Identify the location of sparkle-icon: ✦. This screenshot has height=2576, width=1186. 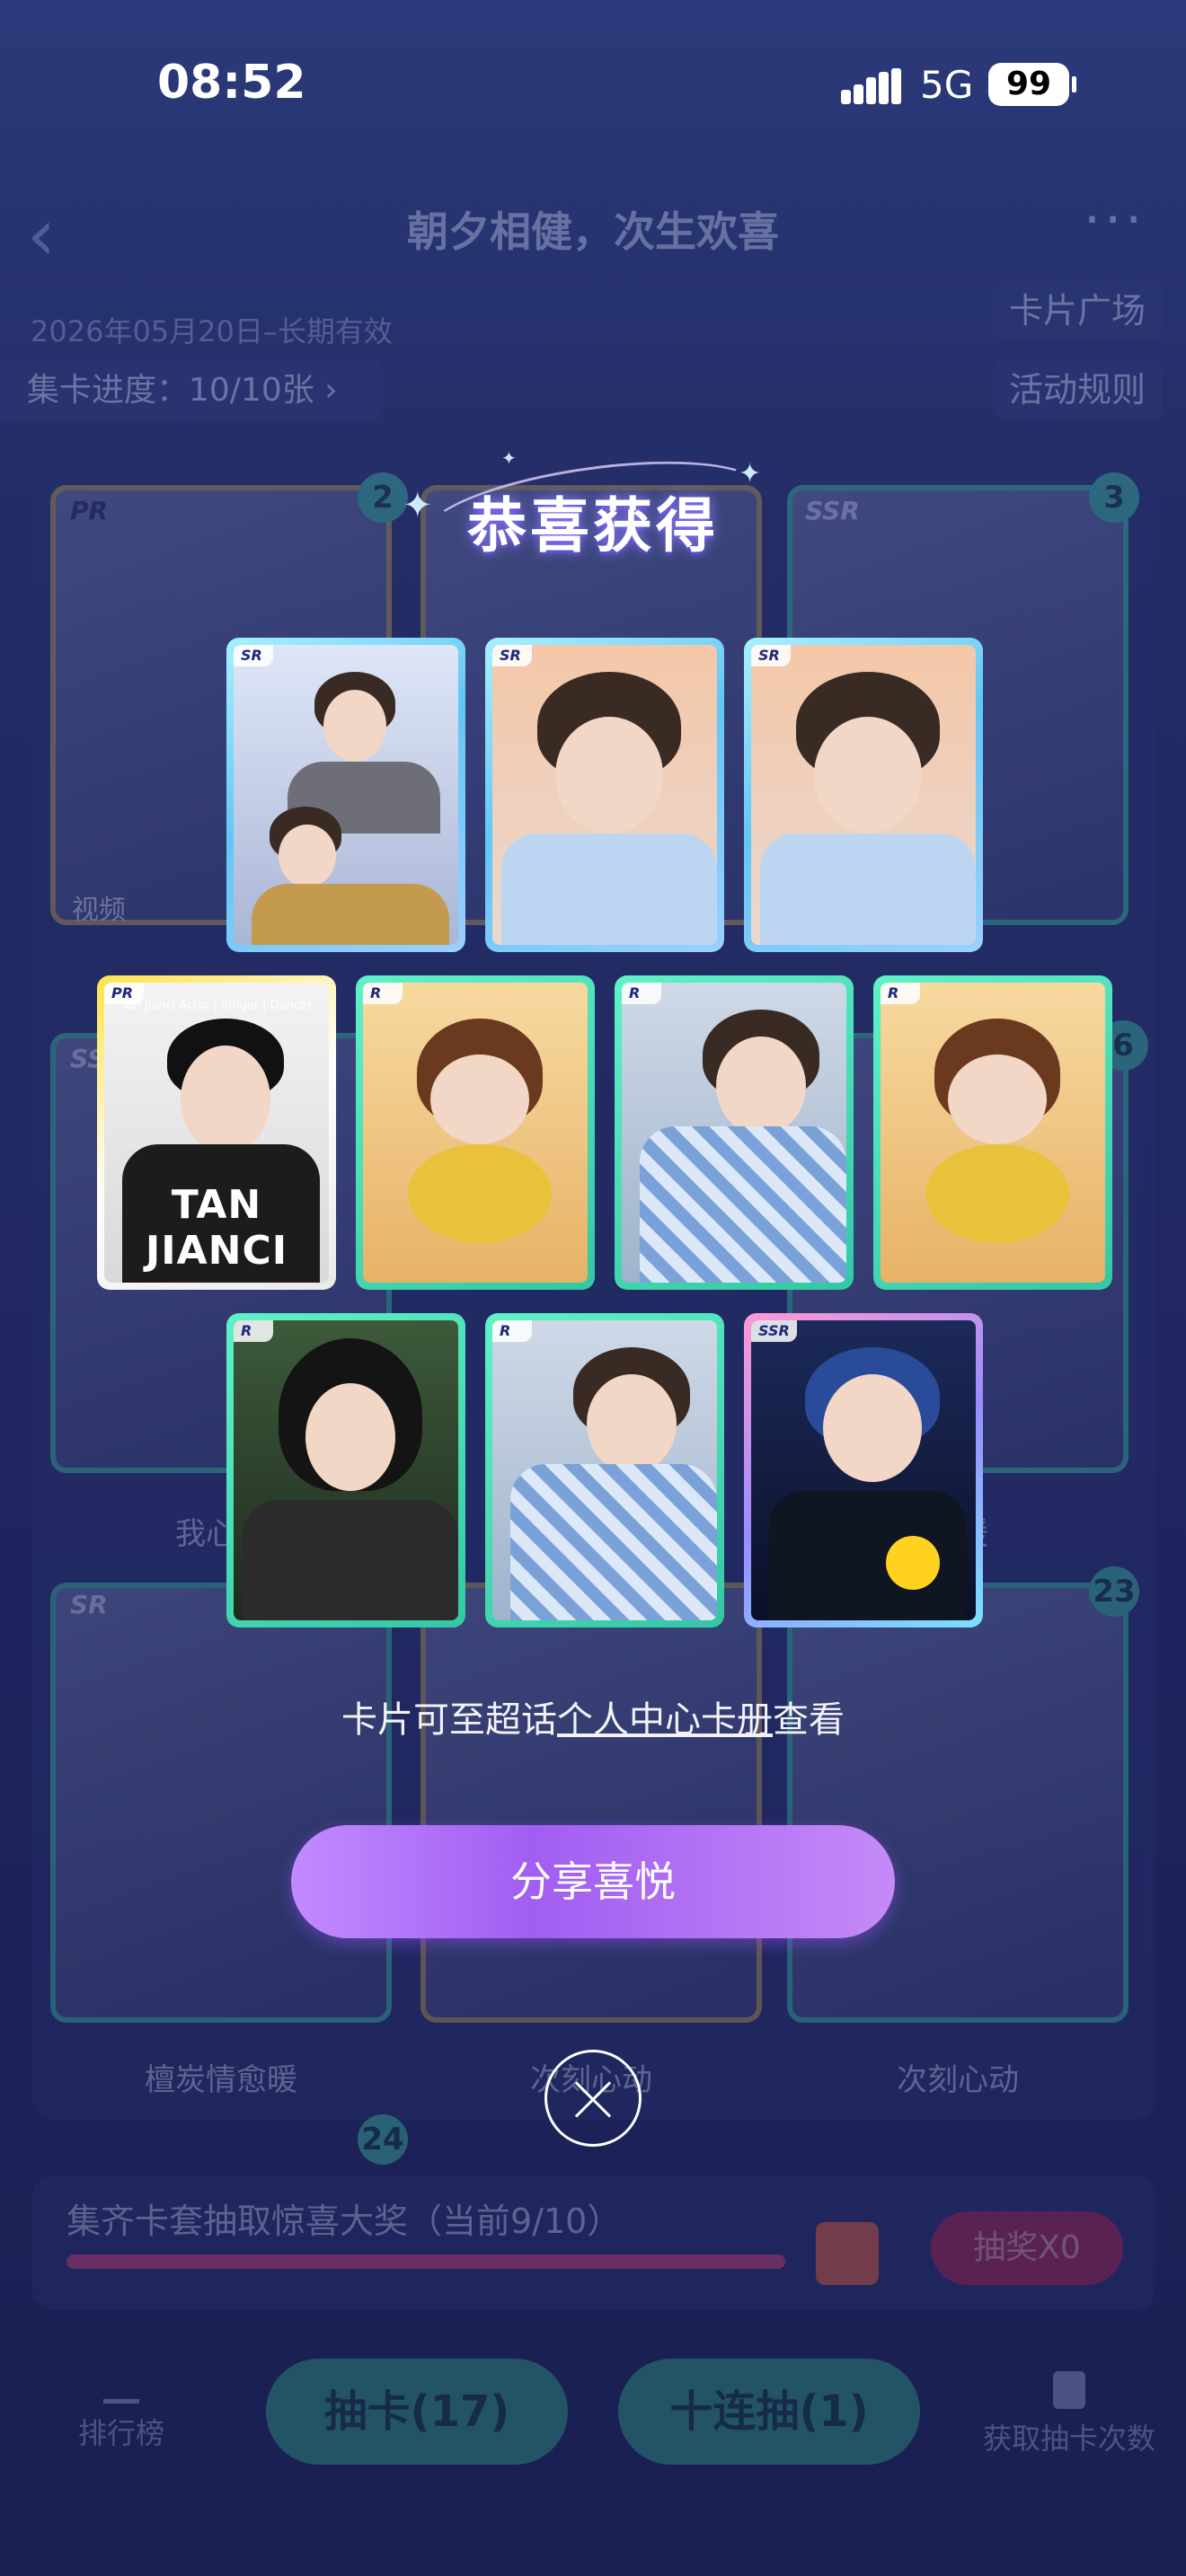
(509, 458).